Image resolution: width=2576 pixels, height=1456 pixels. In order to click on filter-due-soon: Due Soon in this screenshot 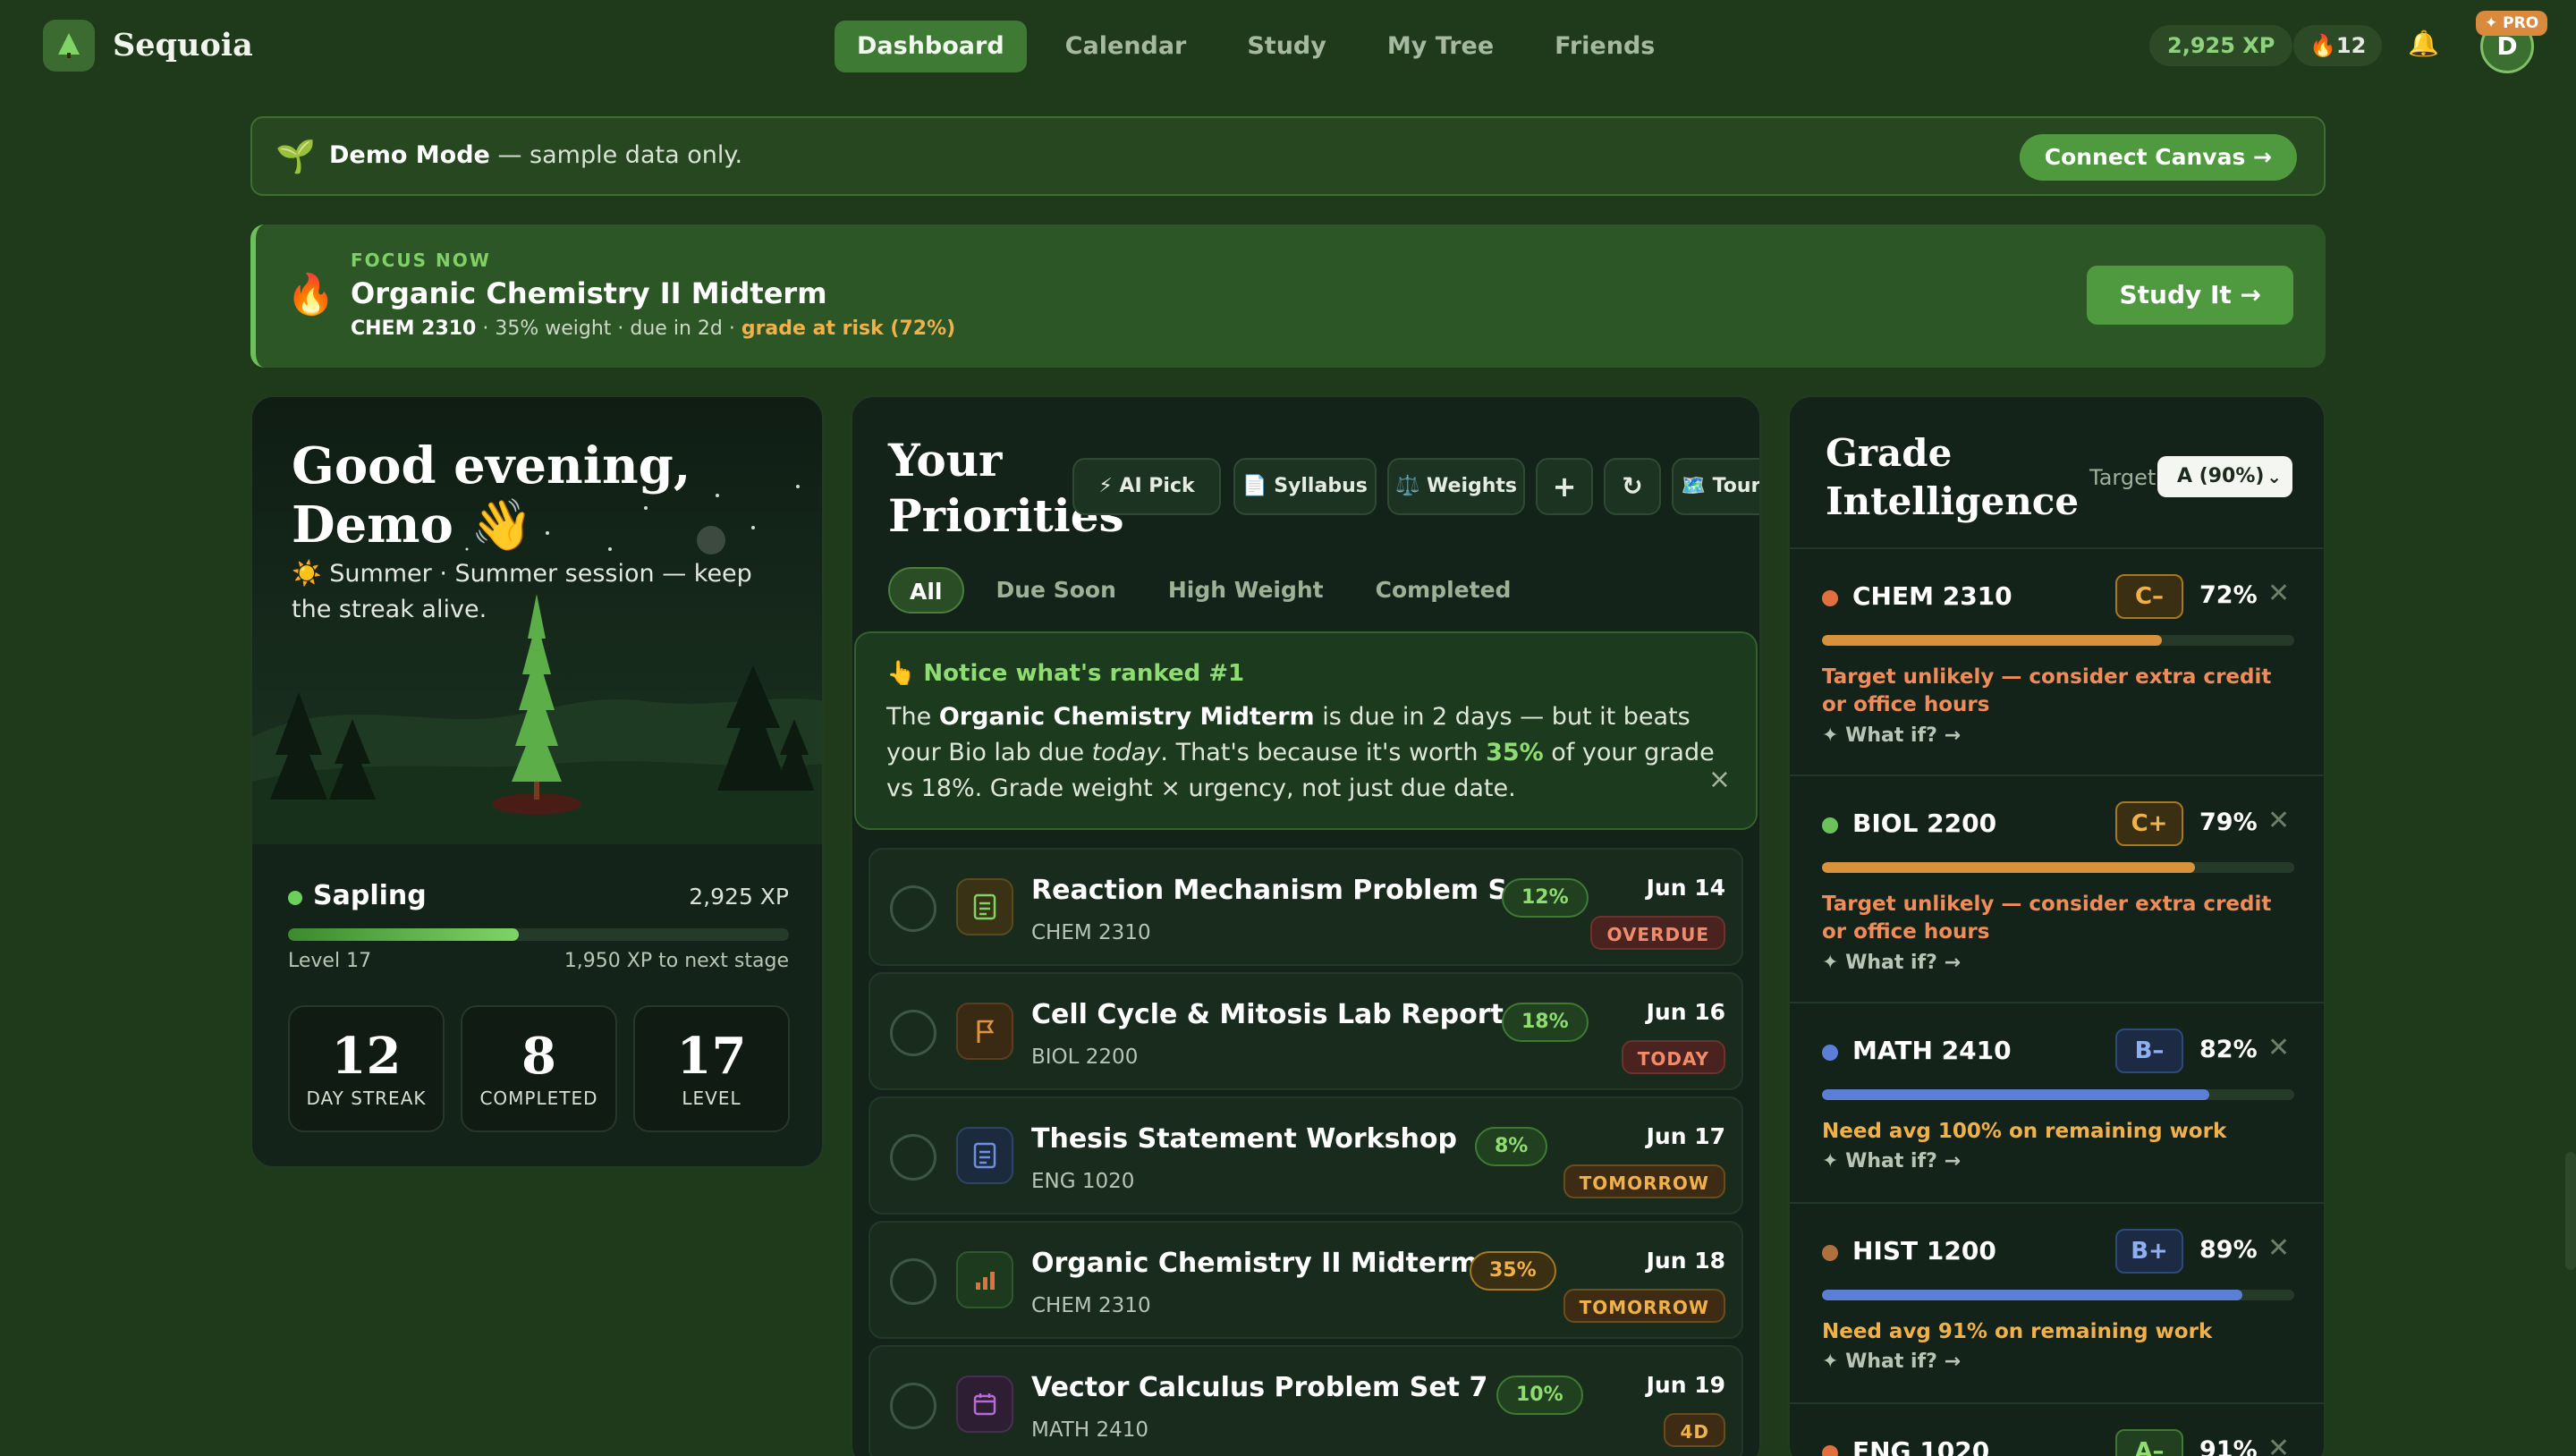, I will do `click(1056, 590)`.